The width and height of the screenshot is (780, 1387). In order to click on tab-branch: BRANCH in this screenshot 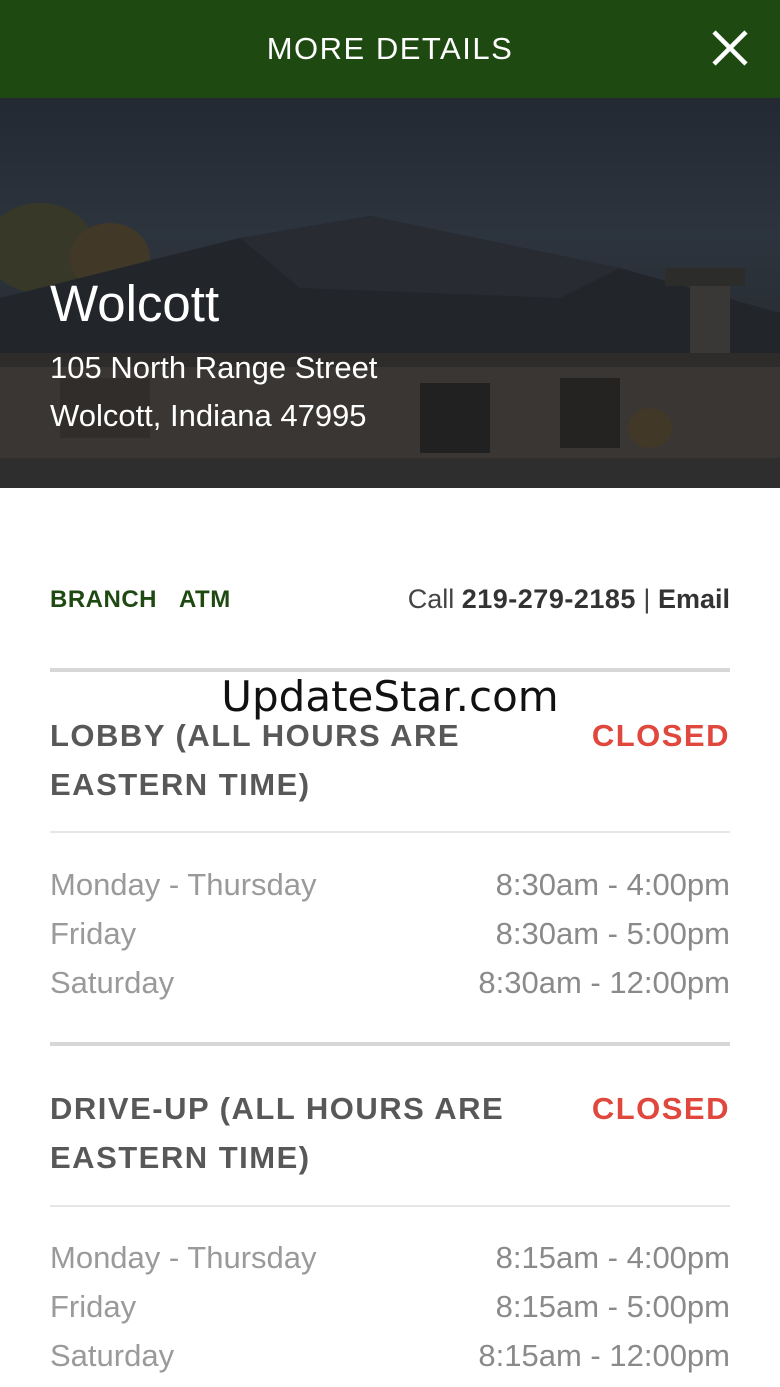, I will do `click(103, 600)`.